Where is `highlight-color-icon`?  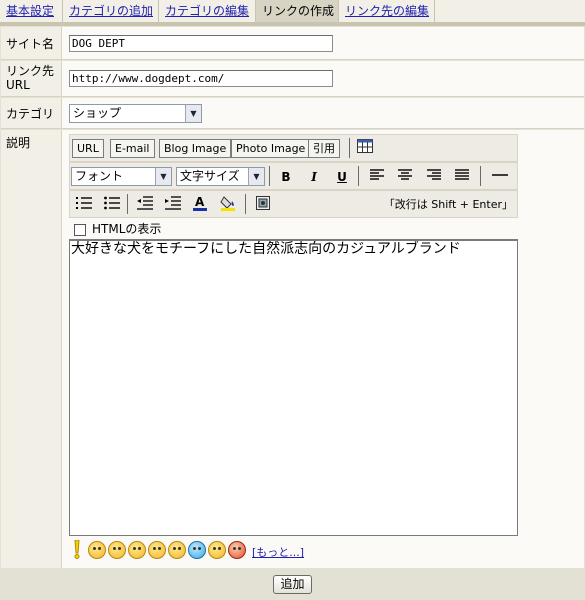 highlight-color-icon is located at coordinates (228, 204).